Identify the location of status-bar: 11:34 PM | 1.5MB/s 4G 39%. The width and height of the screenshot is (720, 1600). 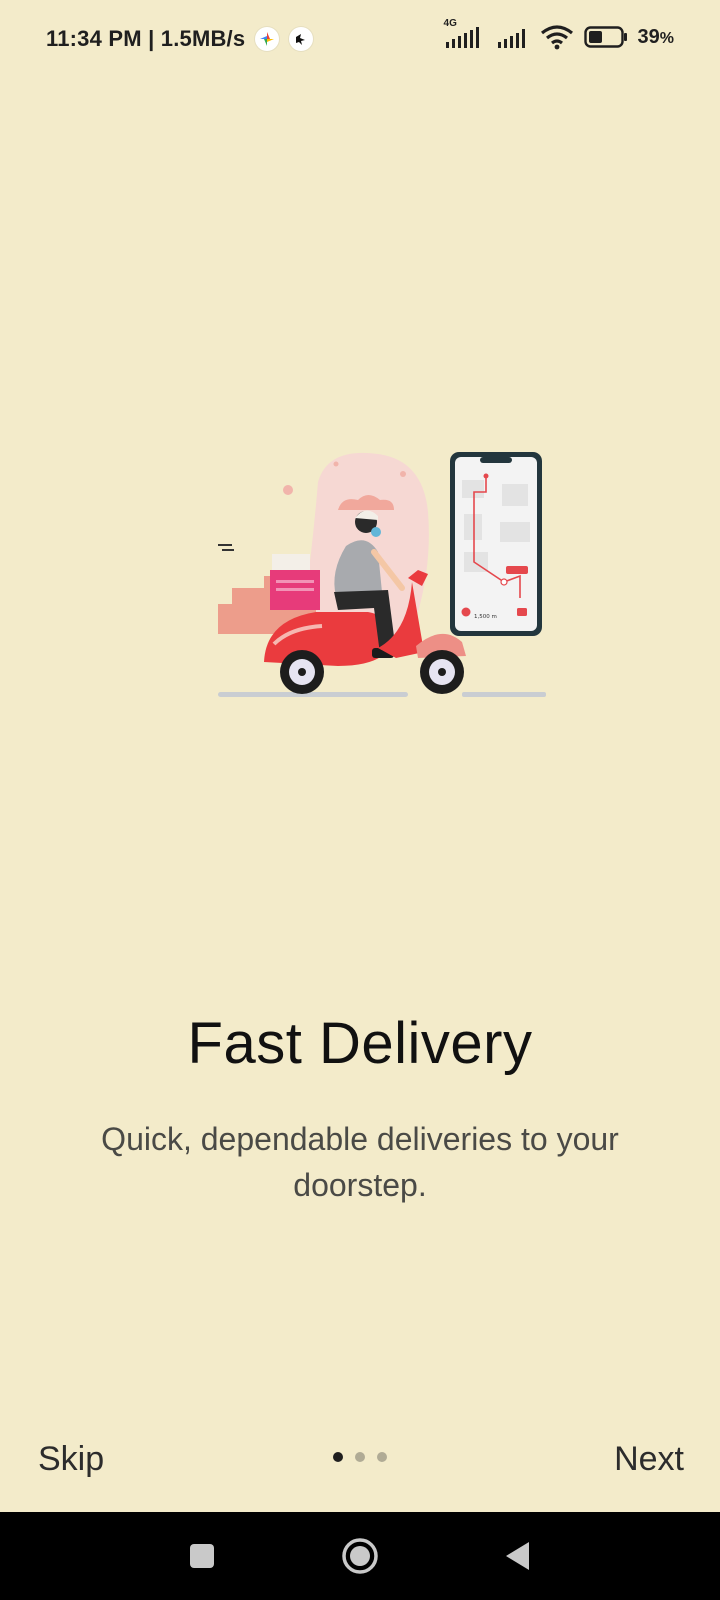
(360, 40).